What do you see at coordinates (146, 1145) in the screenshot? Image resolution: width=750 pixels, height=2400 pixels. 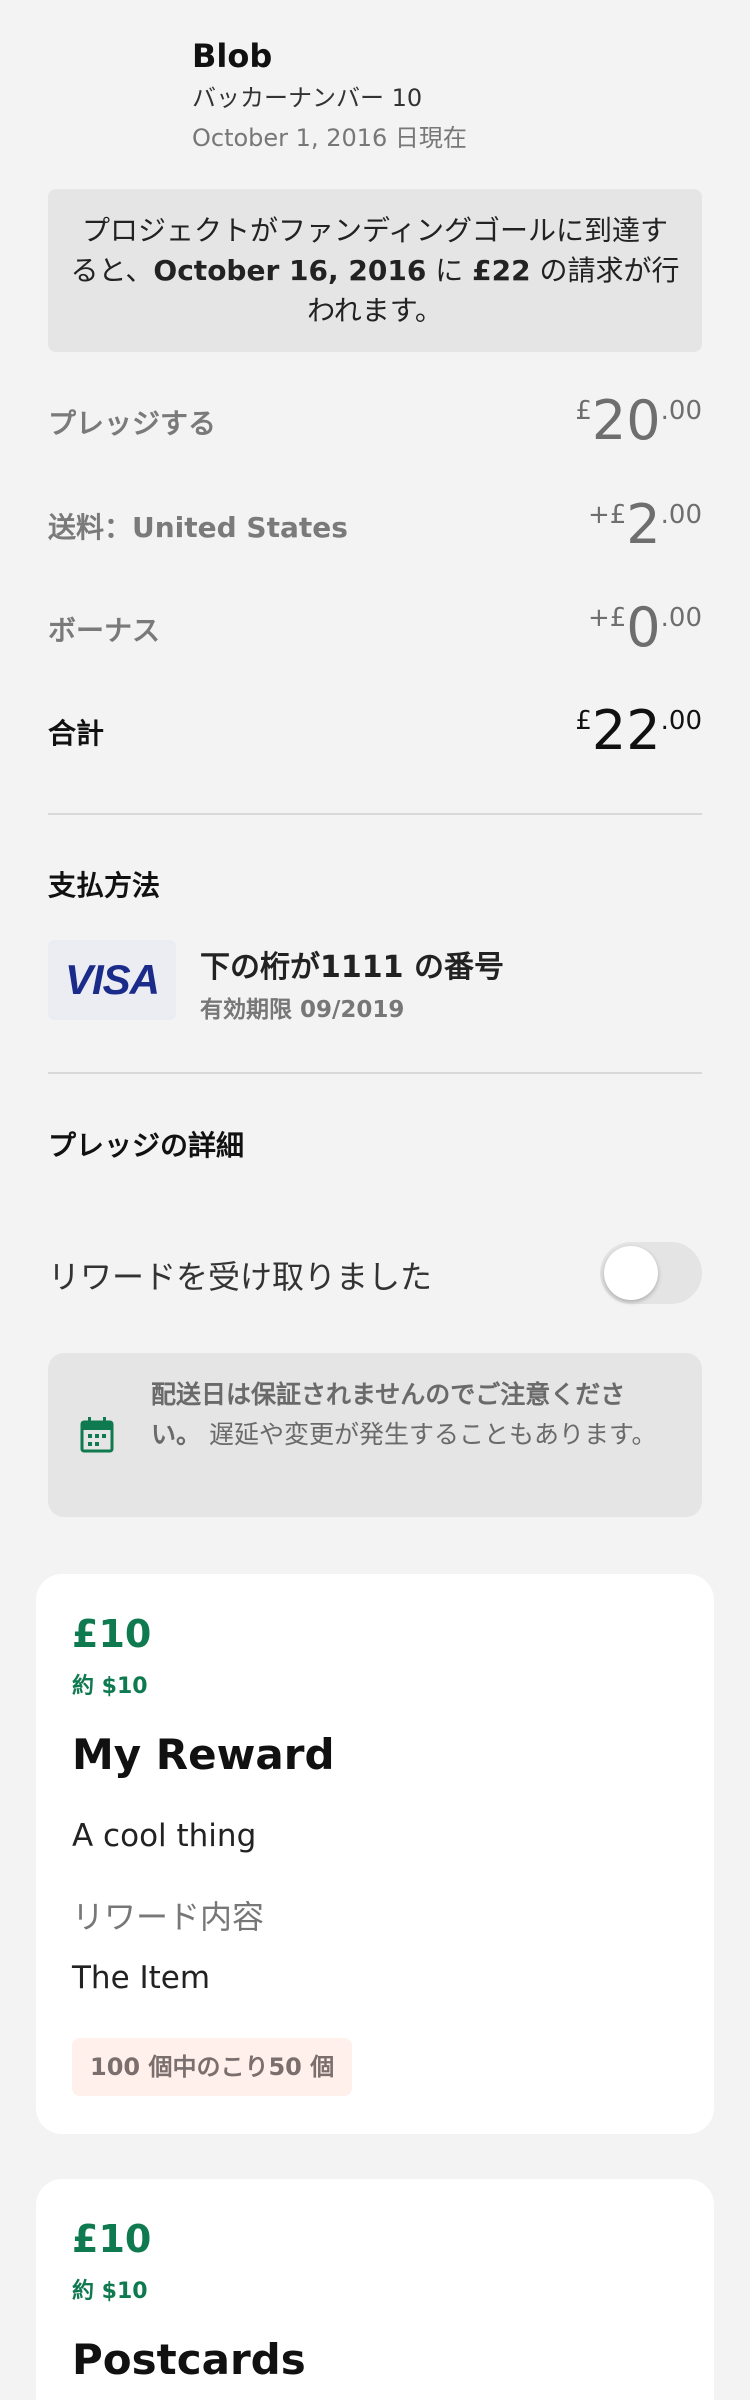 I see `pledge-details-title: プレッジの詳細` at bounding box center [146, 1145].